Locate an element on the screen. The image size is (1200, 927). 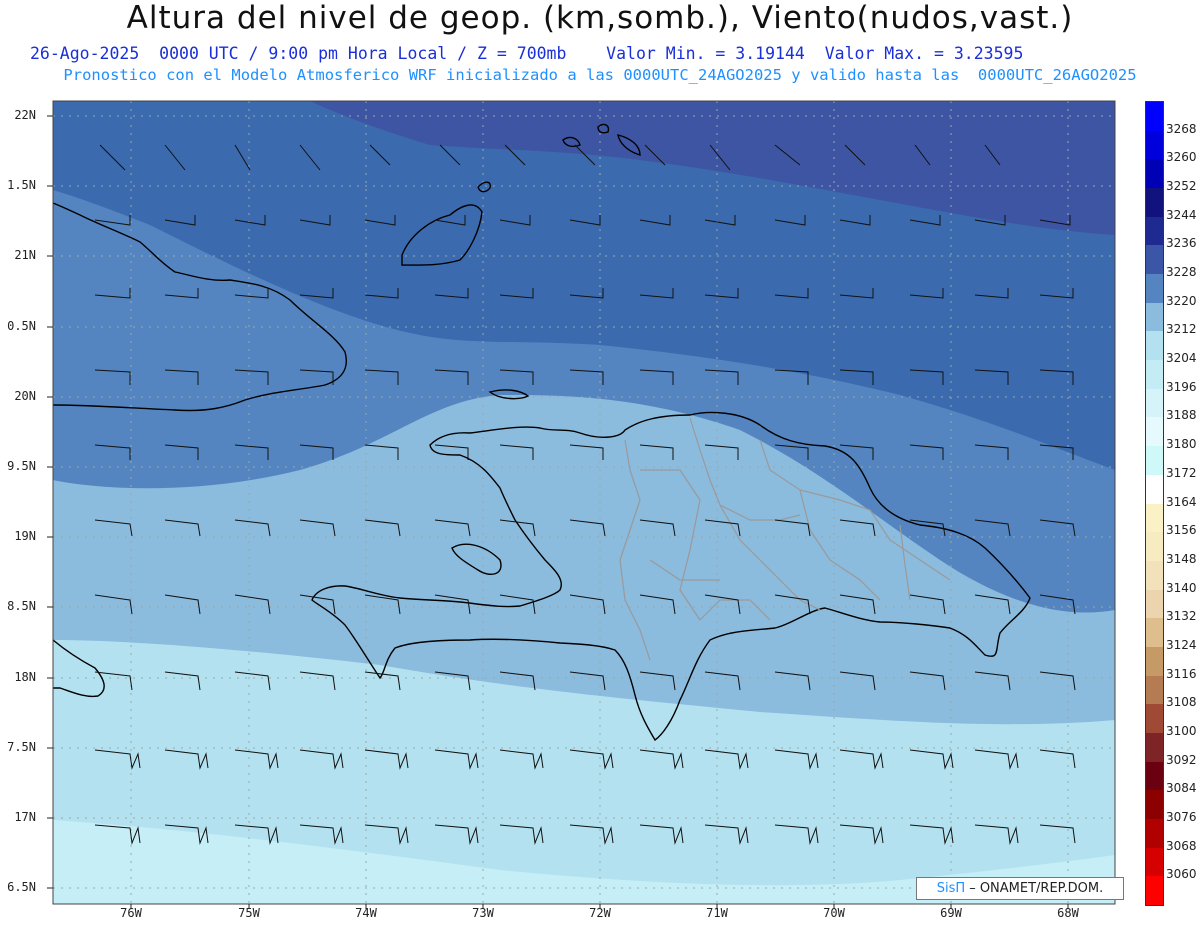
lat-label: 20N is located at coordinates (25, 396).